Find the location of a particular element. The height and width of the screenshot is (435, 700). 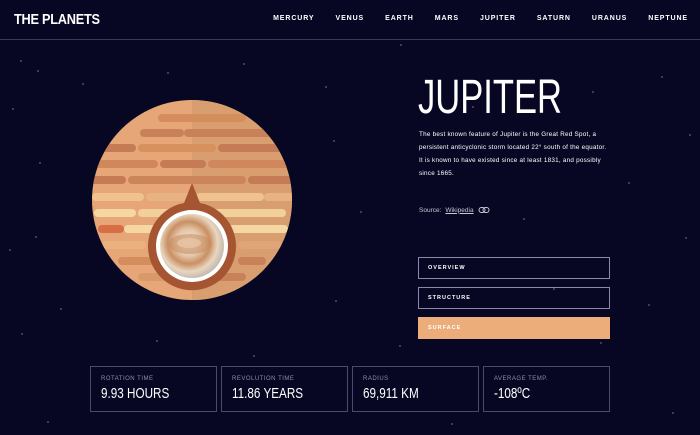

tab-structure: STRUCTURE is located at coordinates (514, 298).